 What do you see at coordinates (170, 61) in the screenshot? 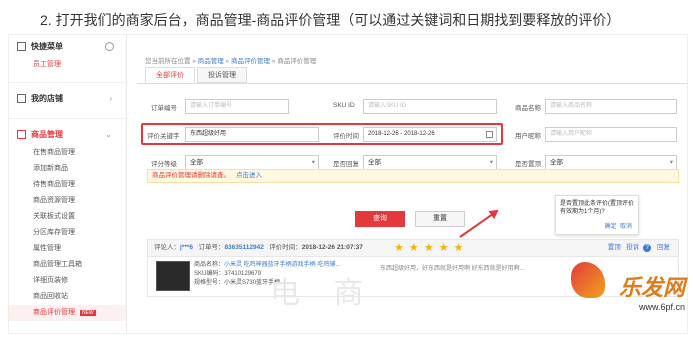
I see `breadcrumb-prefix: 您当前所在位置 »` at bounding box center [170, 61].